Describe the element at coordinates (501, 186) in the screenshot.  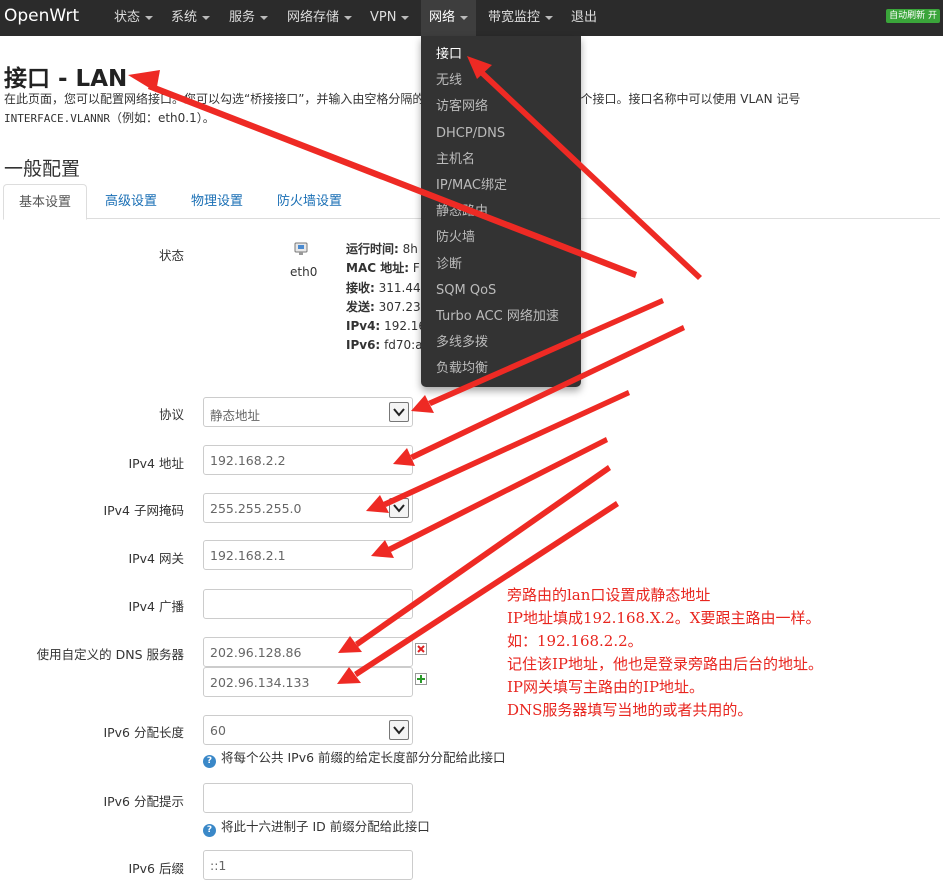
I see `dropdown-item-ip-mac-bind: IP/MAC绑定` at that location.